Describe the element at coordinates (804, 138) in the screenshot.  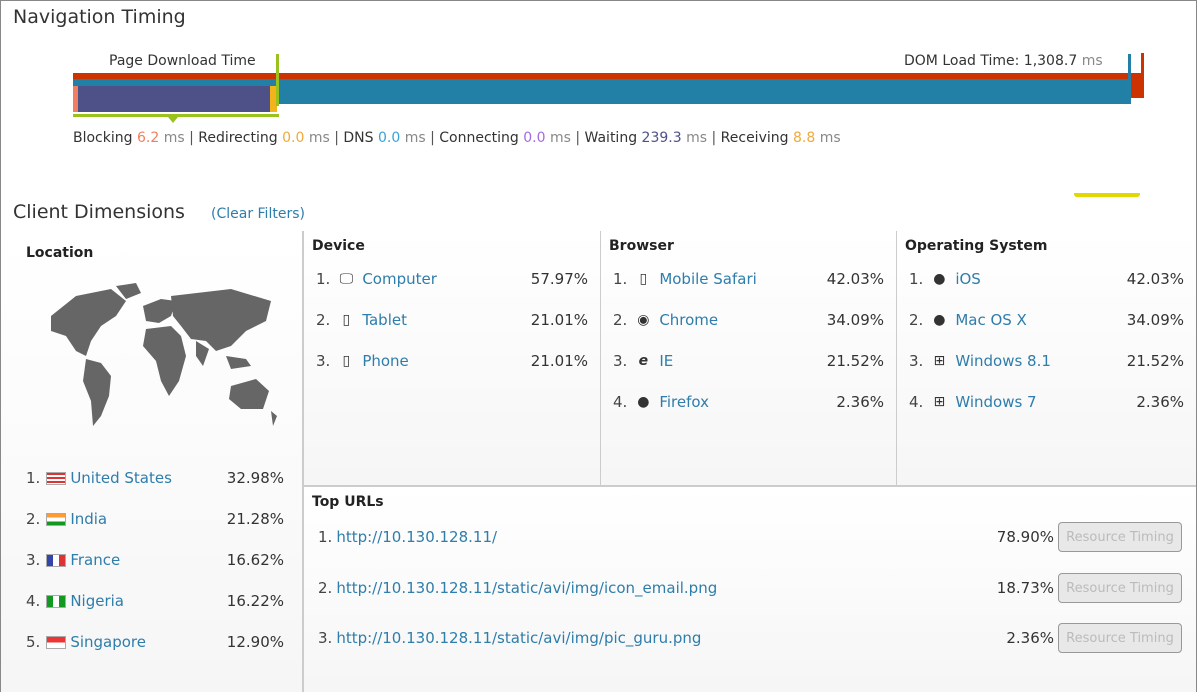
I see `phase-value: 8.8` at that location.